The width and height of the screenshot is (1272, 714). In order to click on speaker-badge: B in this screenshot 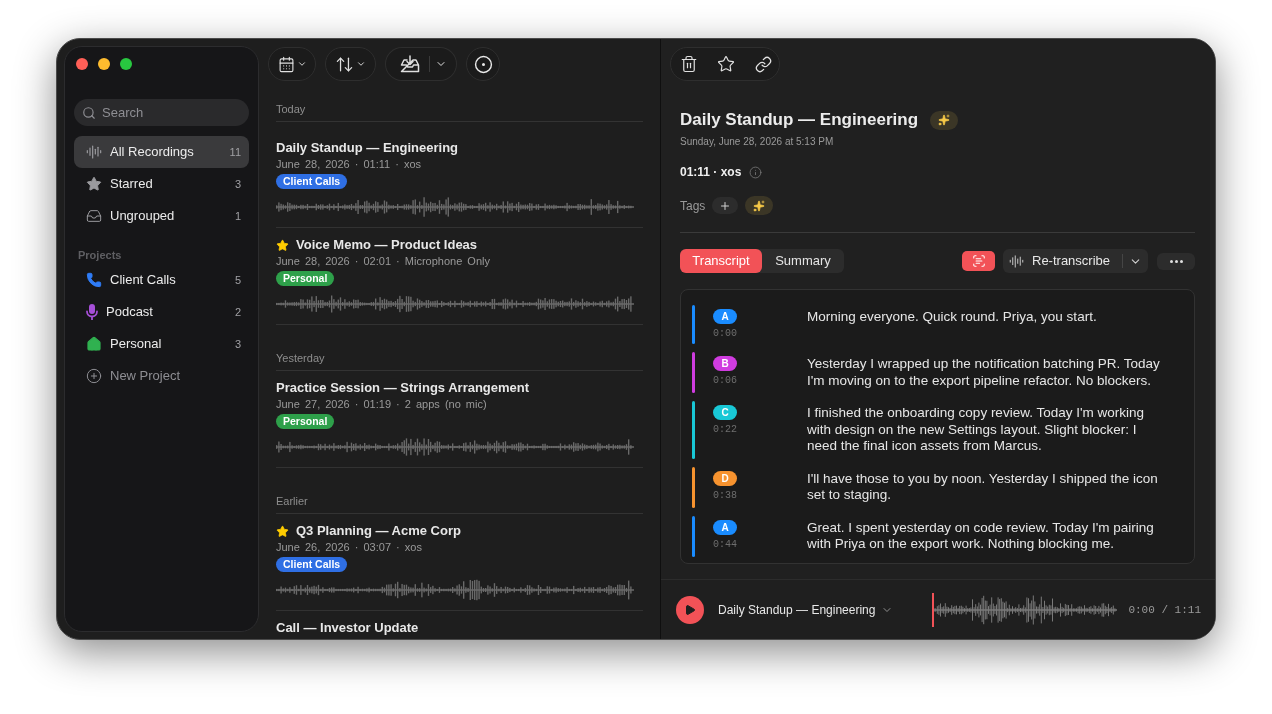, I will do `click(725, 363)`.